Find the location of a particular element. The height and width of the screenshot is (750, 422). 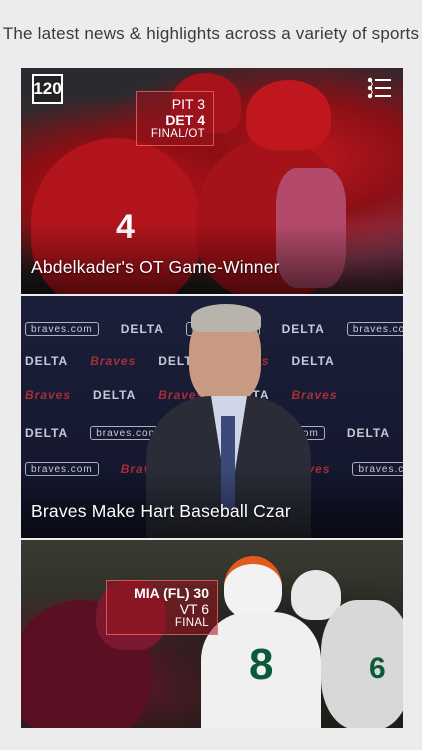

score-loser: VT 6 is located at coordinates (194, 609).